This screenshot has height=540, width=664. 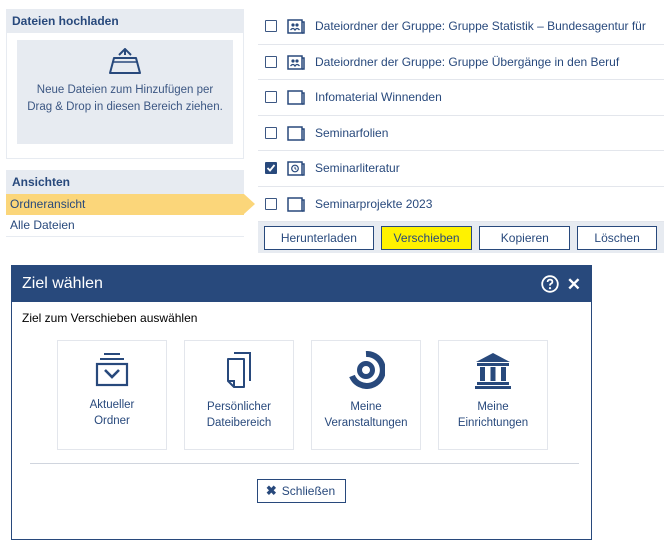 I want to click on upload-hint-line2: Drag & Drop in diesen Bereich ziehen., so click(x=125, y=107).